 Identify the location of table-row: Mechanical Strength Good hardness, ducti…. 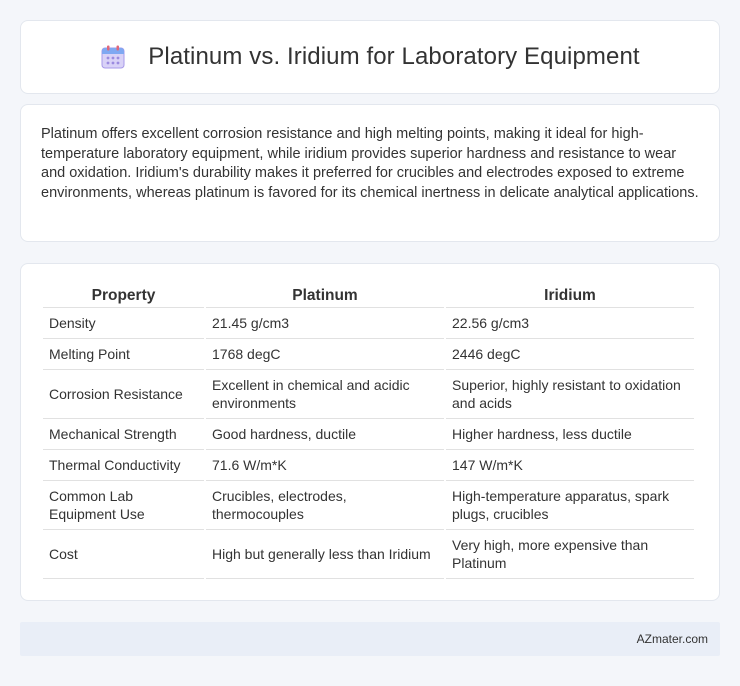
(368, 434).